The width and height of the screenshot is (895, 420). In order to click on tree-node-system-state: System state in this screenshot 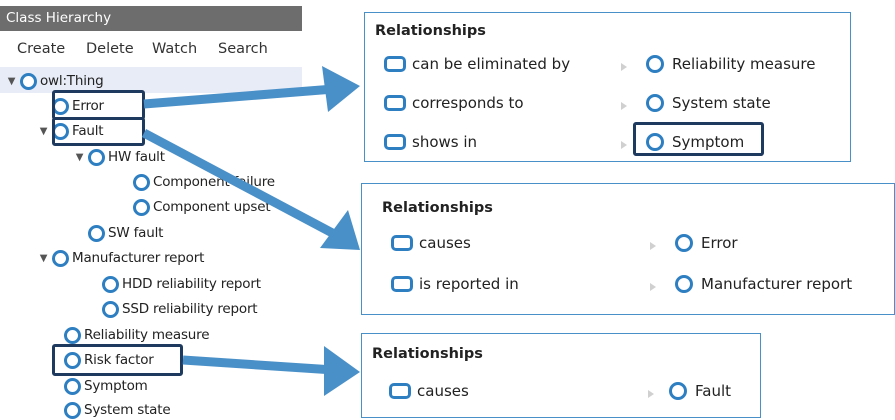, I will do `click(117, 410)`.